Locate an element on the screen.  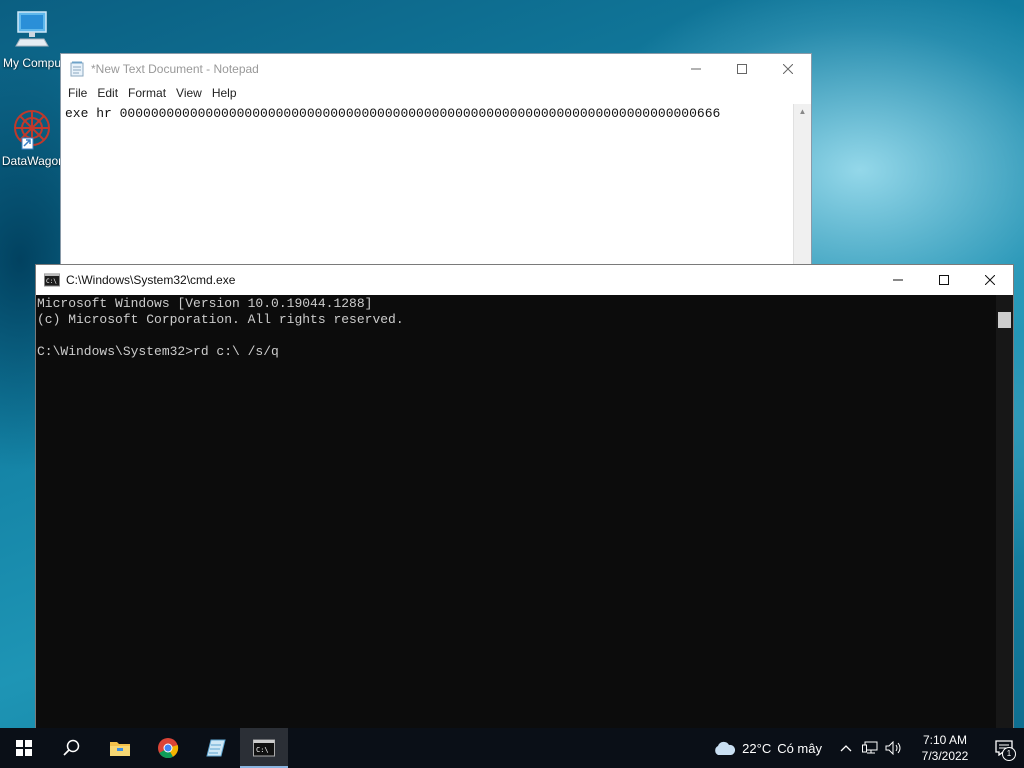
taskbar-file-explorer is located at coordinates (120, 748).